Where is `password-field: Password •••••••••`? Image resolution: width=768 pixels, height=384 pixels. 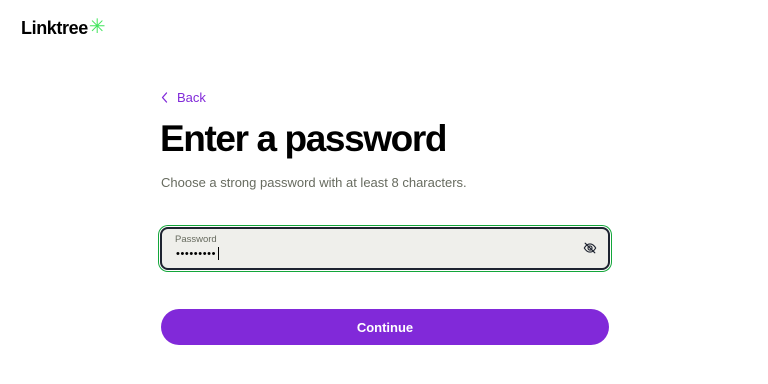 password-field: Password ••••••••• is located at coordinates (385, 248).